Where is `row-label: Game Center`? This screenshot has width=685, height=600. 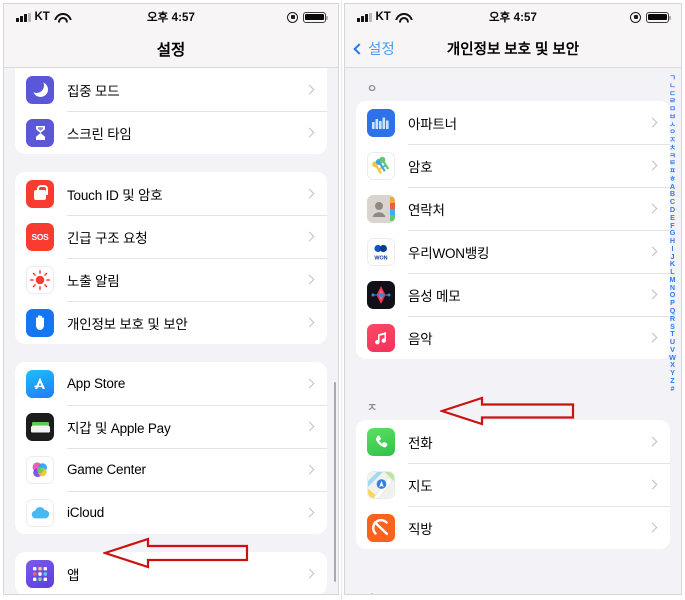
row-label: Game Center is located at coordinates (106, 469).